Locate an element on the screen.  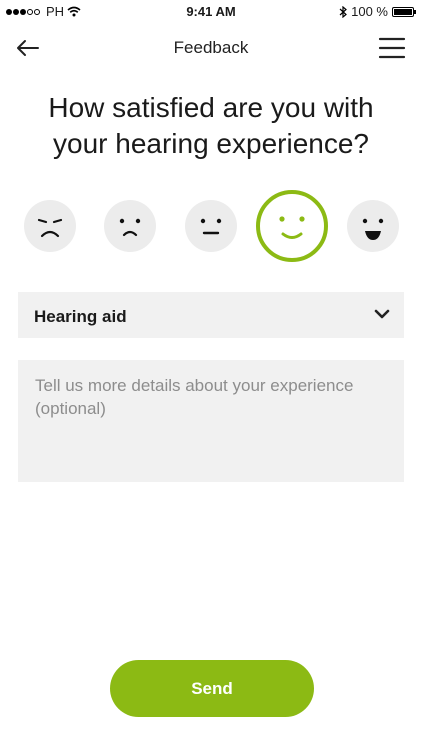
dissatisfied-face-icon is located at coordinates (130, 226).